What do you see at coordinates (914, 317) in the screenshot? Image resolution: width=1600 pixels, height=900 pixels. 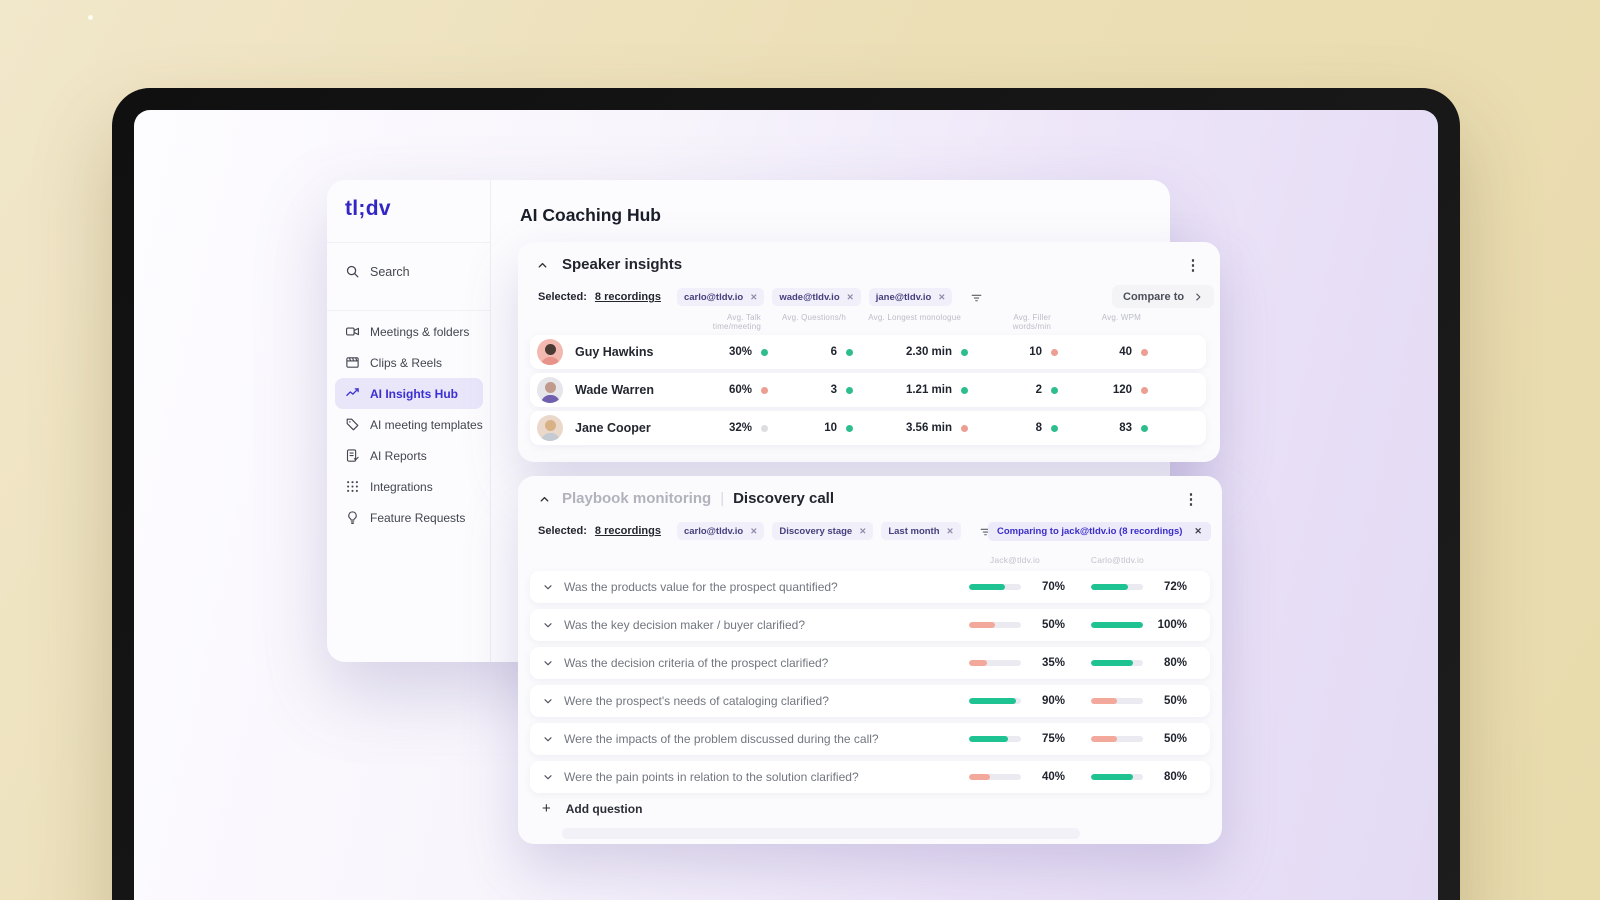 I see `column-header: Avg. Longest monologue` at bounding box center [914, 317].